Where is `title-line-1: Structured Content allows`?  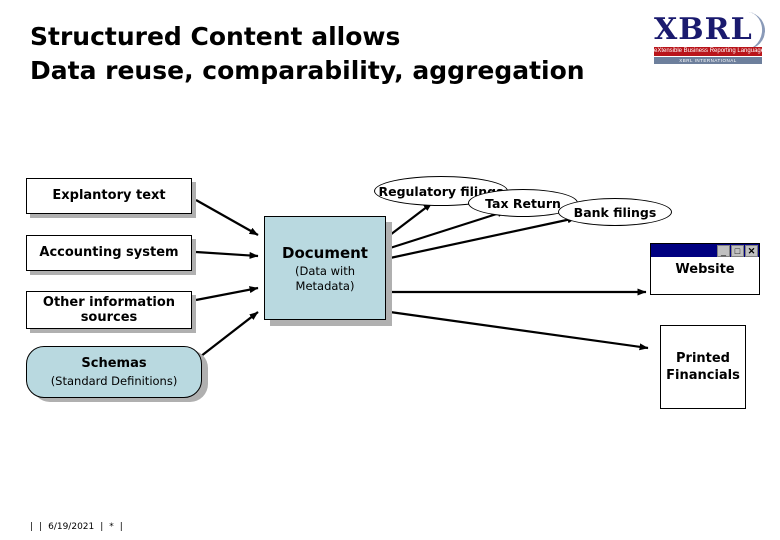 title-line-1: Structured Content allows is located at coordinates (215, 36).